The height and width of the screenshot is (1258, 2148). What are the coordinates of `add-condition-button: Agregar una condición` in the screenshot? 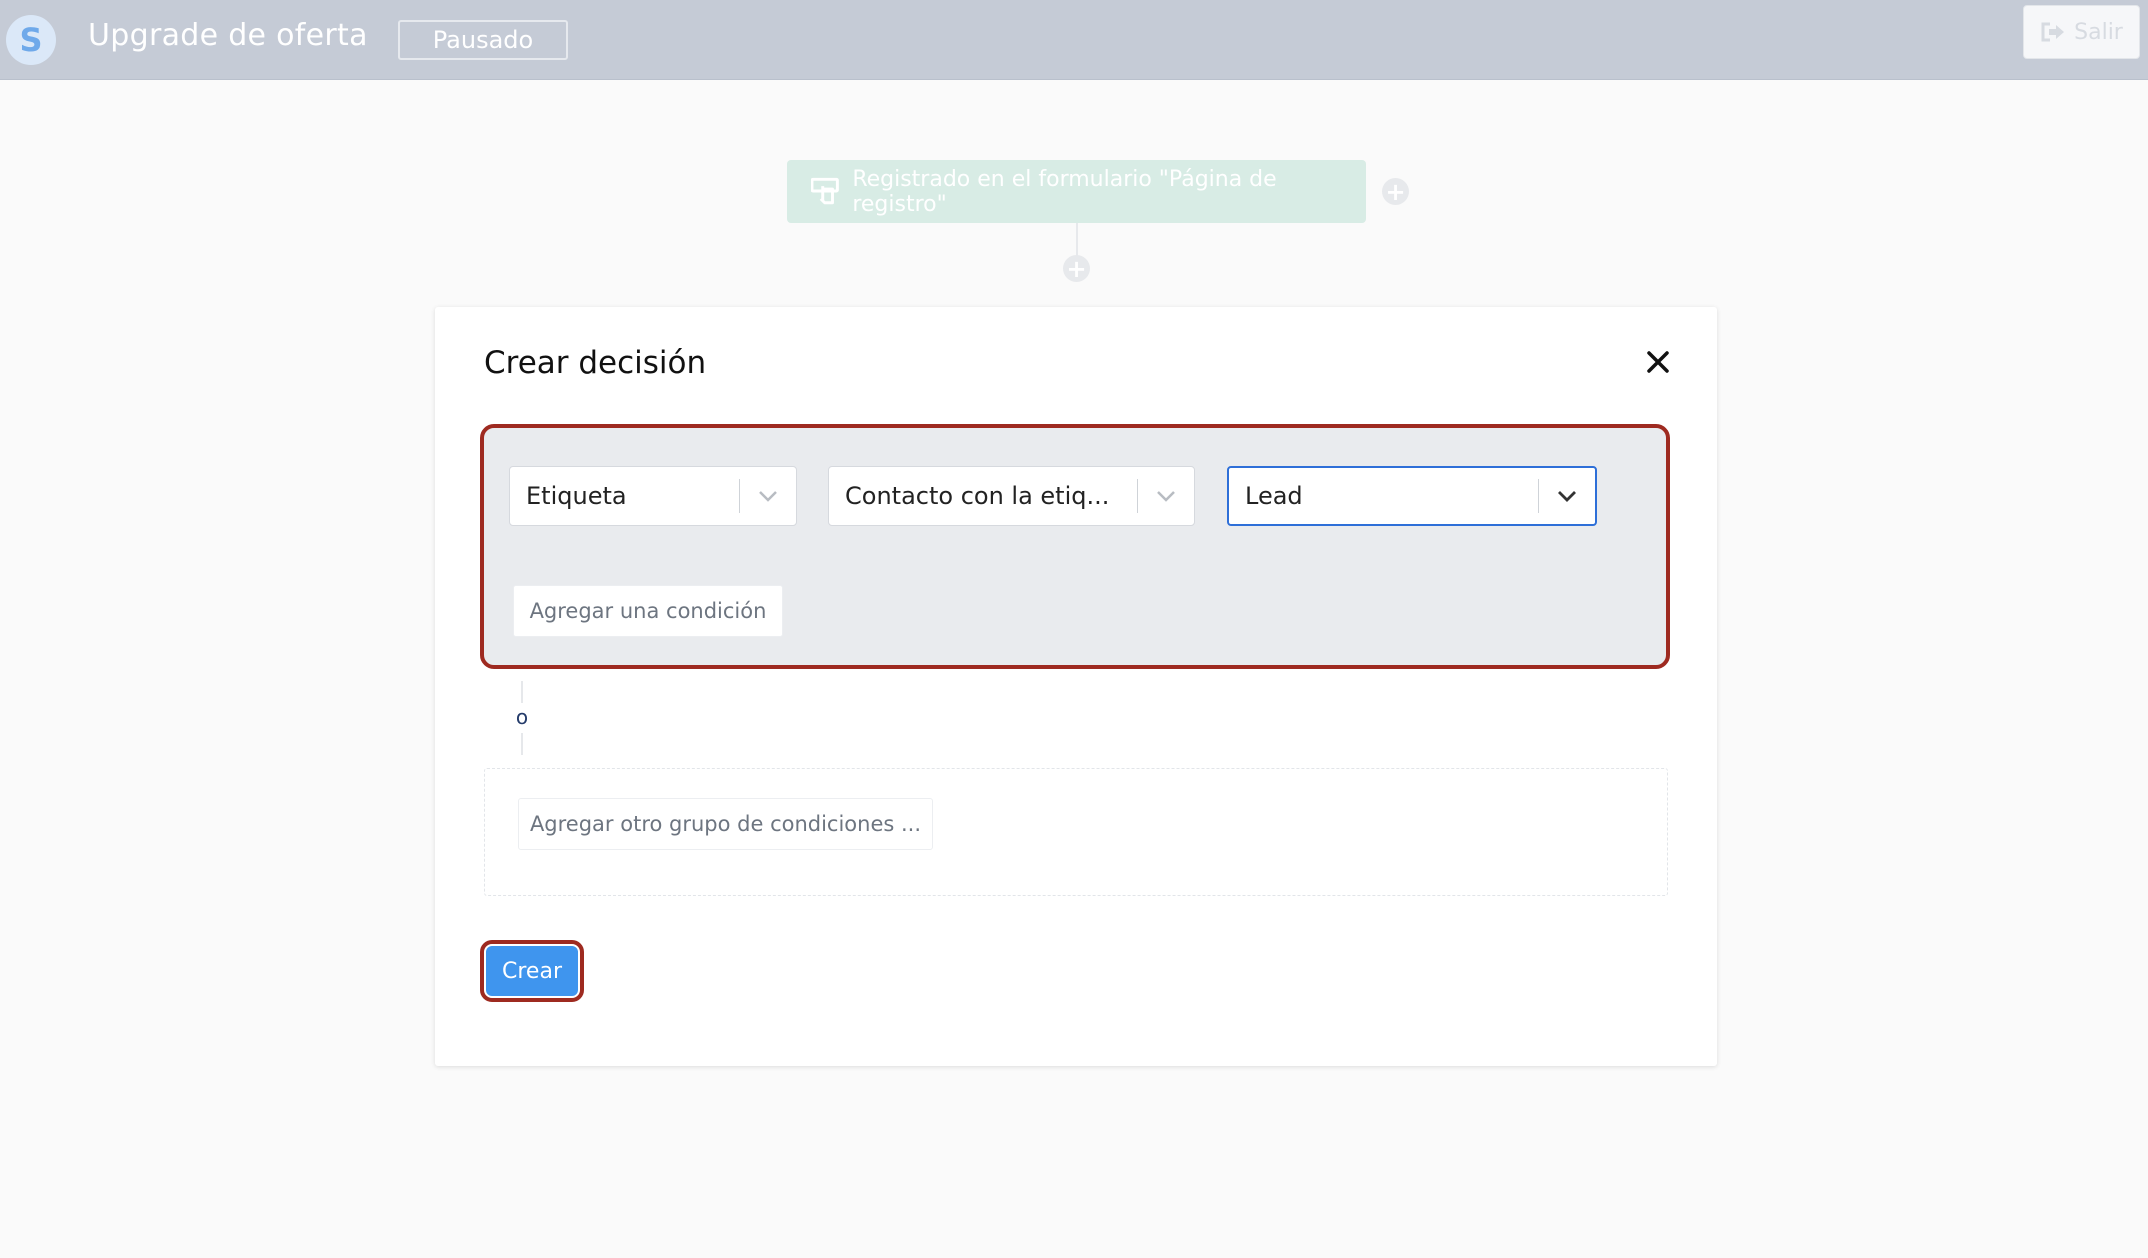 It's located at (648, 611).